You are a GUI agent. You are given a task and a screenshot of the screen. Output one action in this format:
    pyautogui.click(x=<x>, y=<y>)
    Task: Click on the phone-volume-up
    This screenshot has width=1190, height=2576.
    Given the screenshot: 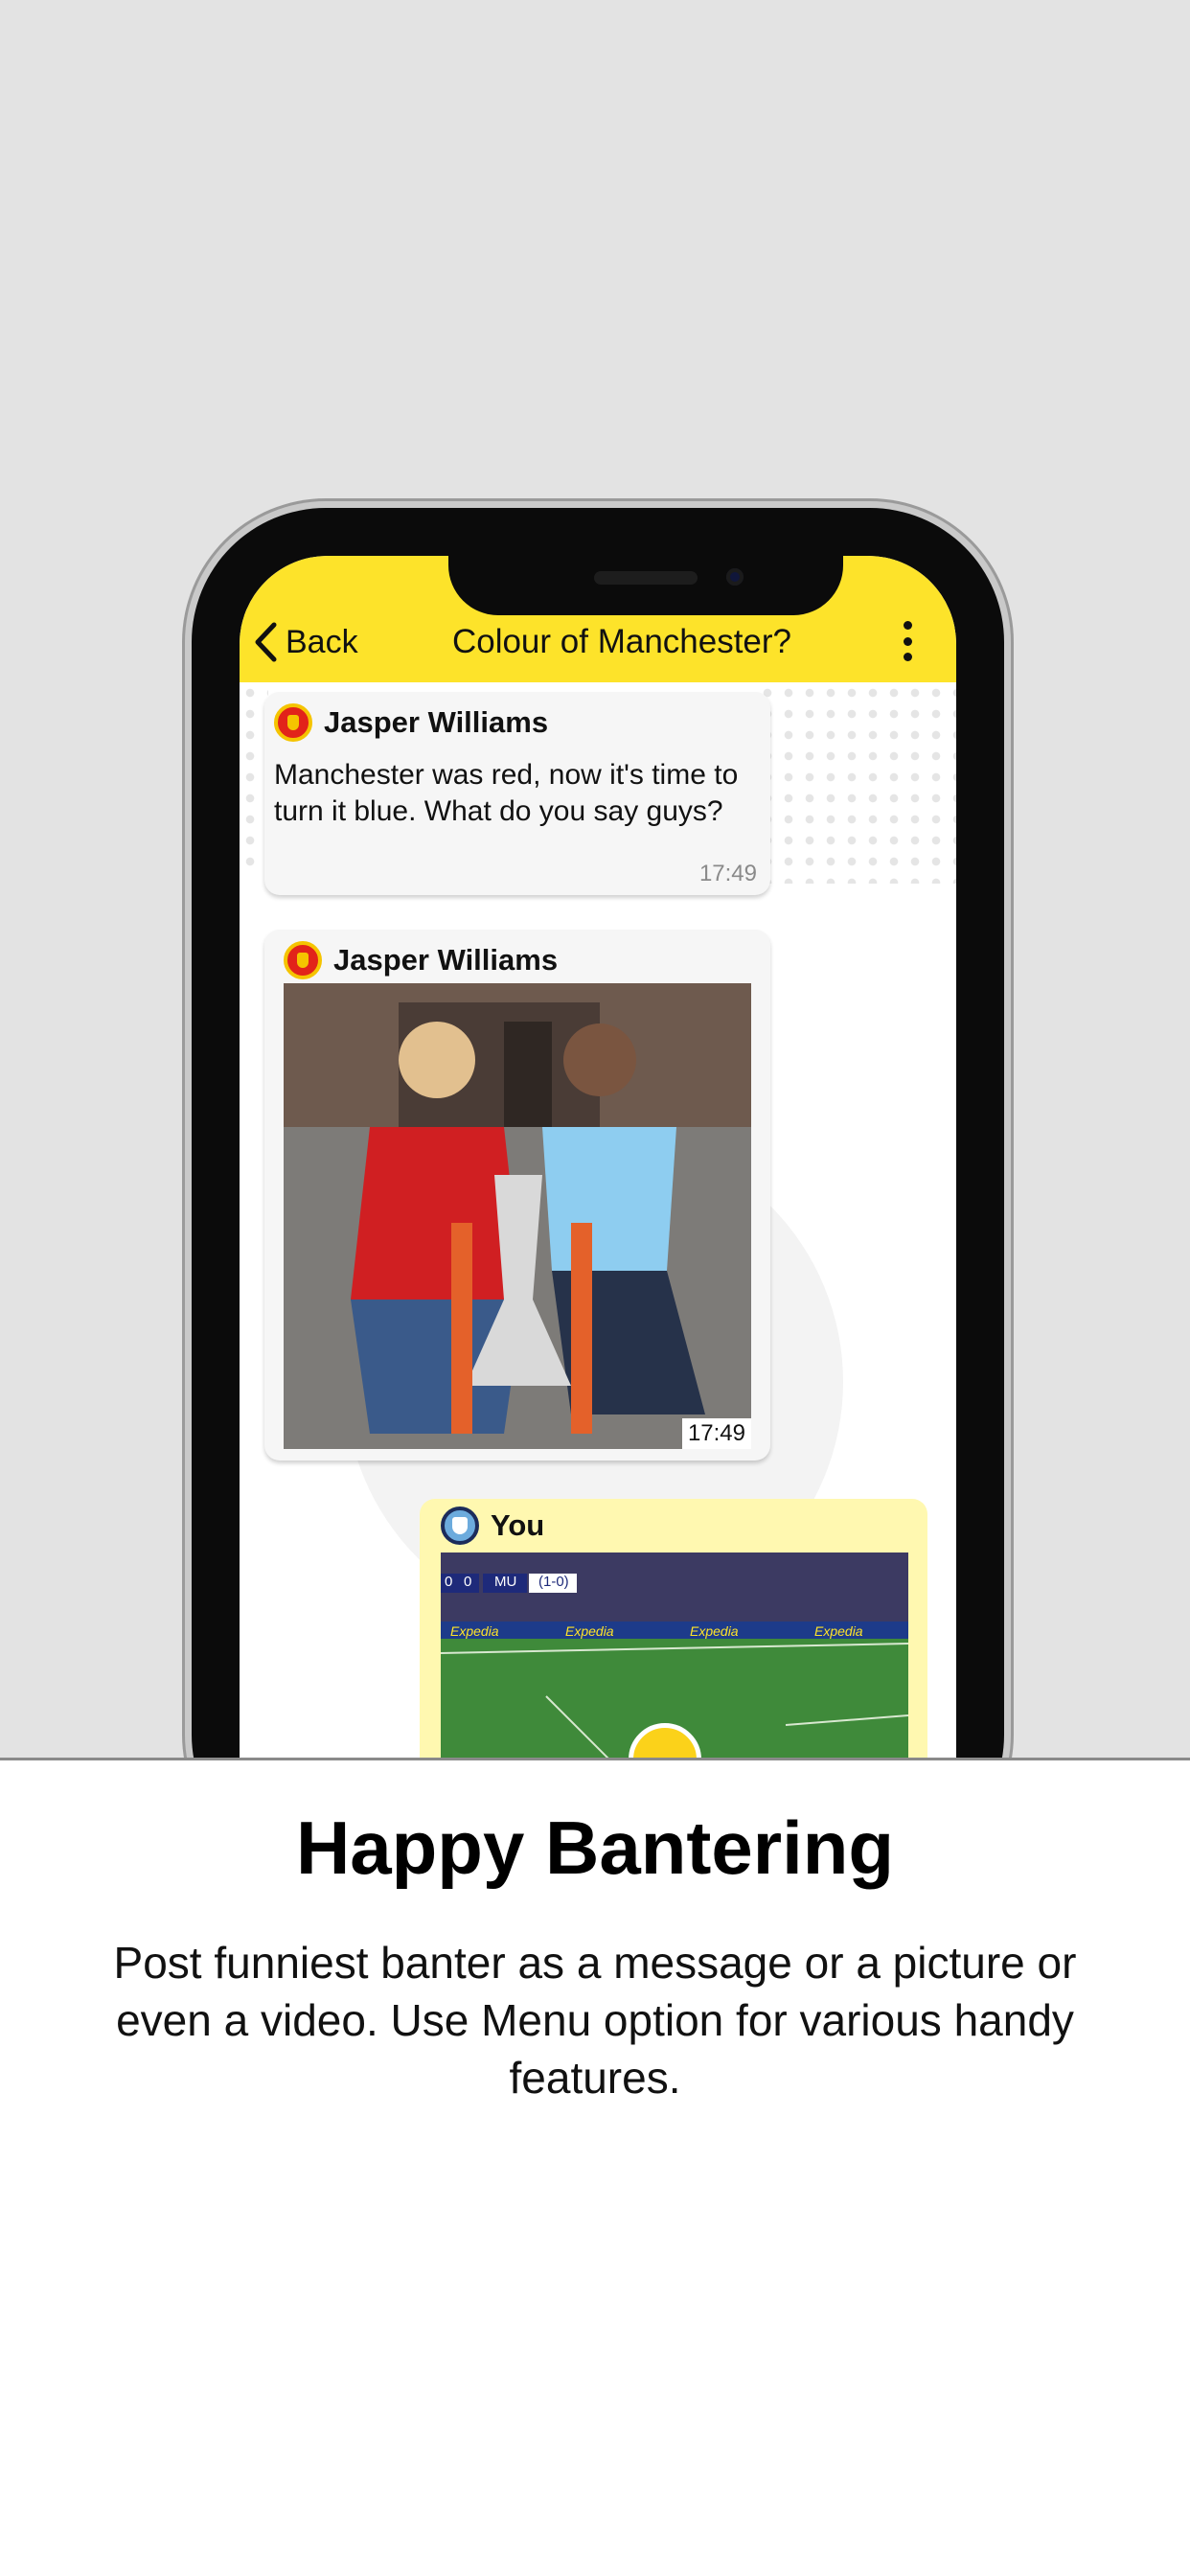 What is the action you would take?
    pyautogui.click(x=186, y=877)
    